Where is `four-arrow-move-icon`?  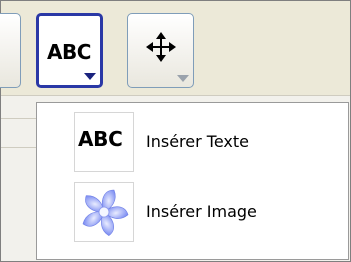 four-arrow-move-icon is located at coordinates (161, 47).